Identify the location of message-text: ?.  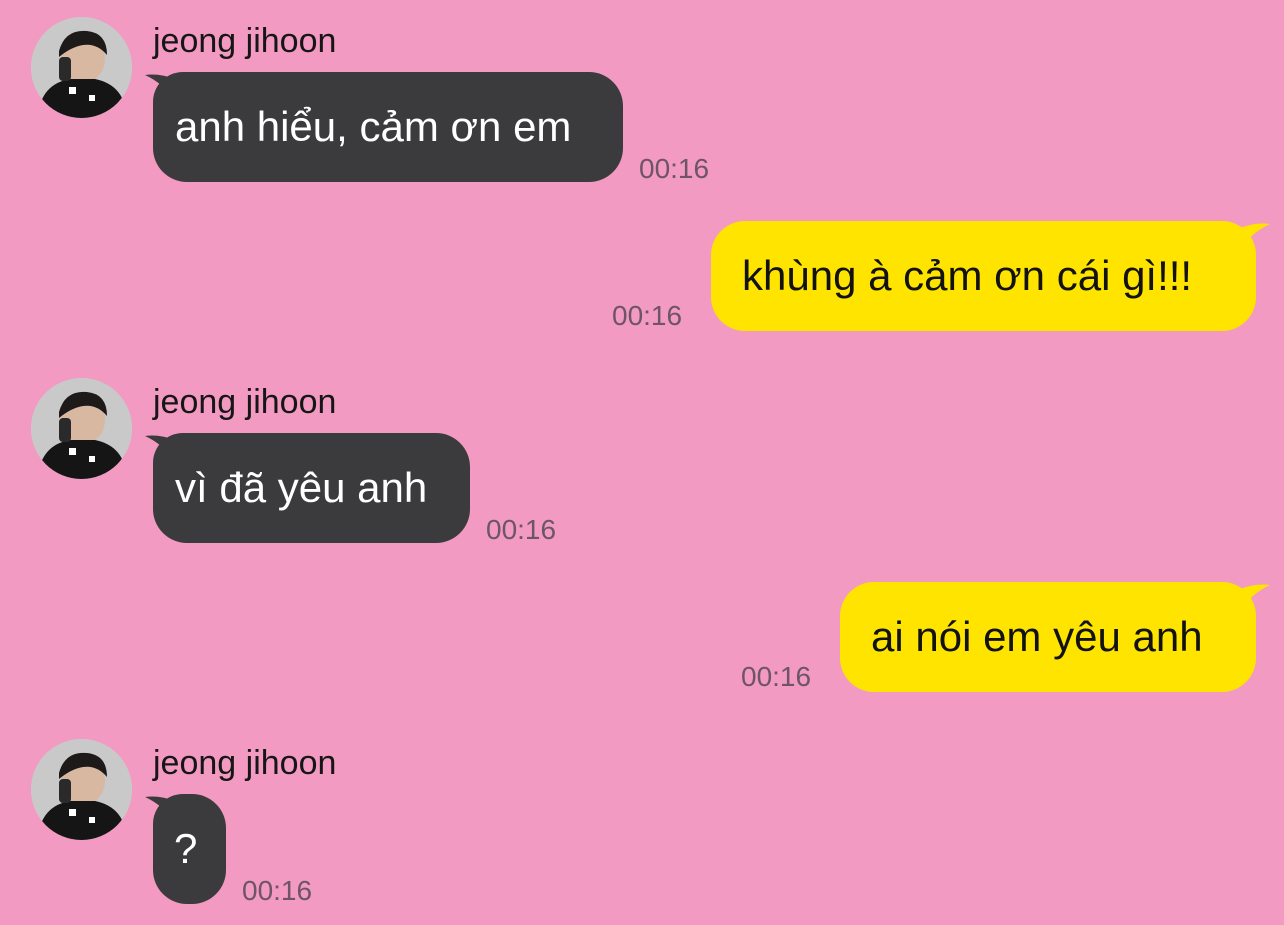
(186, 848).